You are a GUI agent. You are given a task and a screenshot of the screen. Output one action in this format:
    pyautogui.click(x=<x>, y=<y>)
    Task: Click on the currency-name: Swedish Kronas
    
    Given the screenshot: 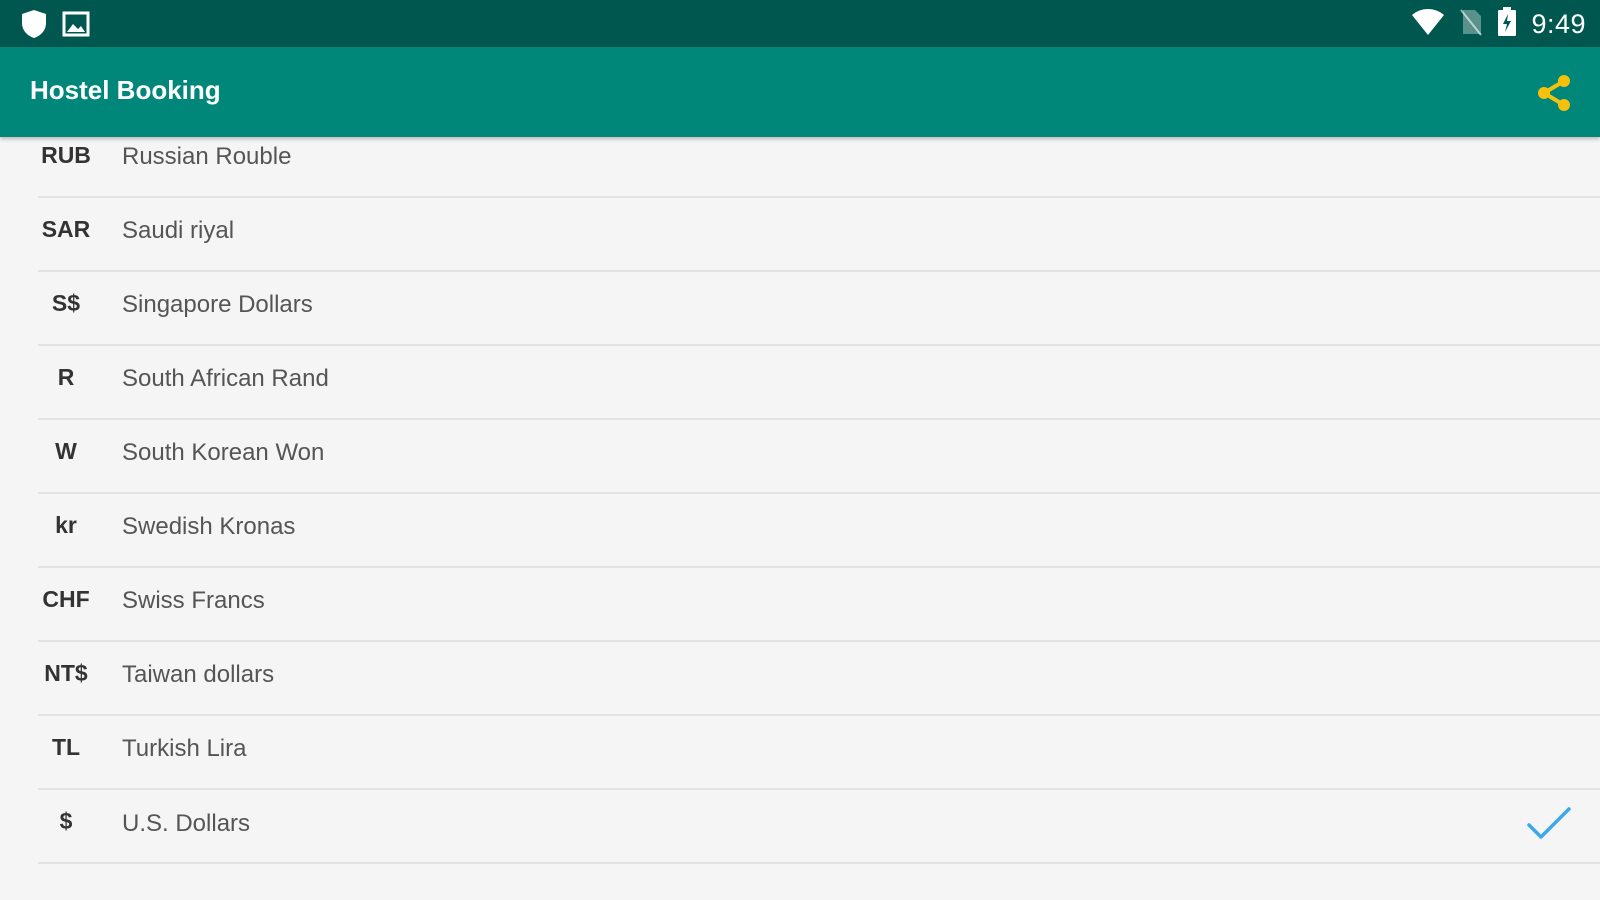 What is the action you would take?
    pyautogui.click(x=209, y=526)
    